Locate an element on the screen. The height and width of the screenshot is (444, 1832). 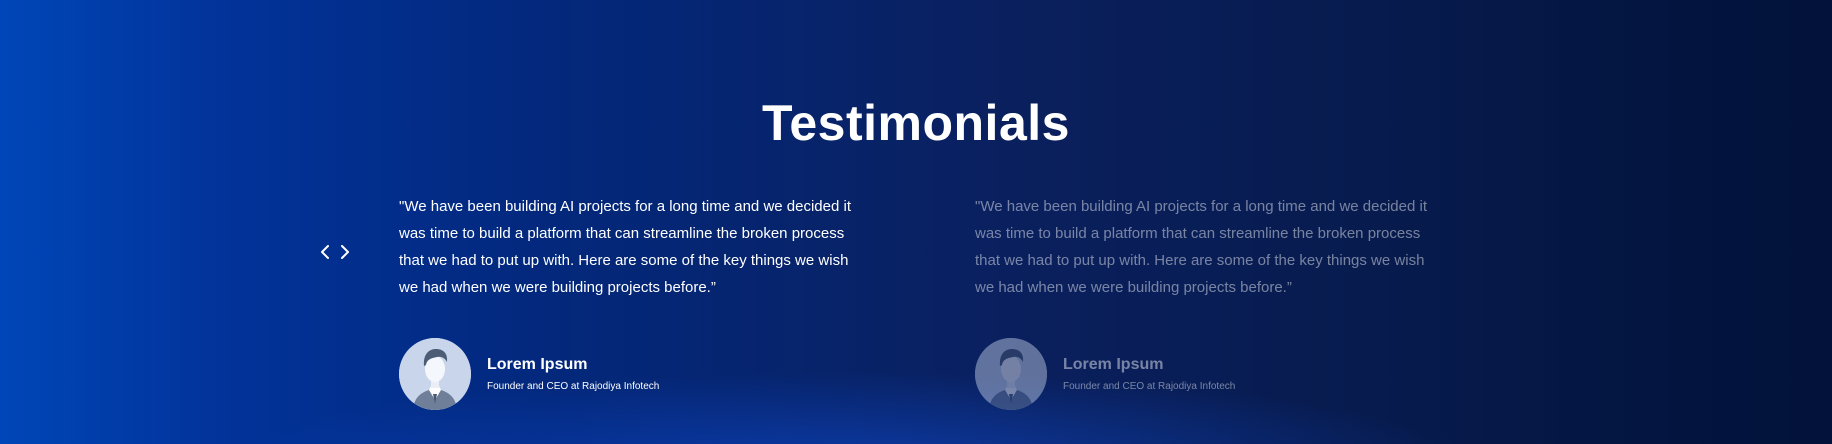
prev-button is located at coordinates (325, 252).